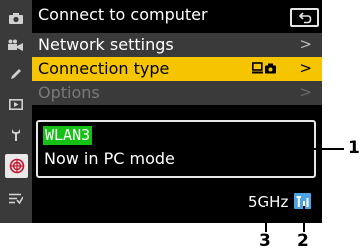 This screenshot has height=252, width=363. Describe the element at coordinates (177, 93) in the screenshot. I see `menu-item-options: Options >` at that location.